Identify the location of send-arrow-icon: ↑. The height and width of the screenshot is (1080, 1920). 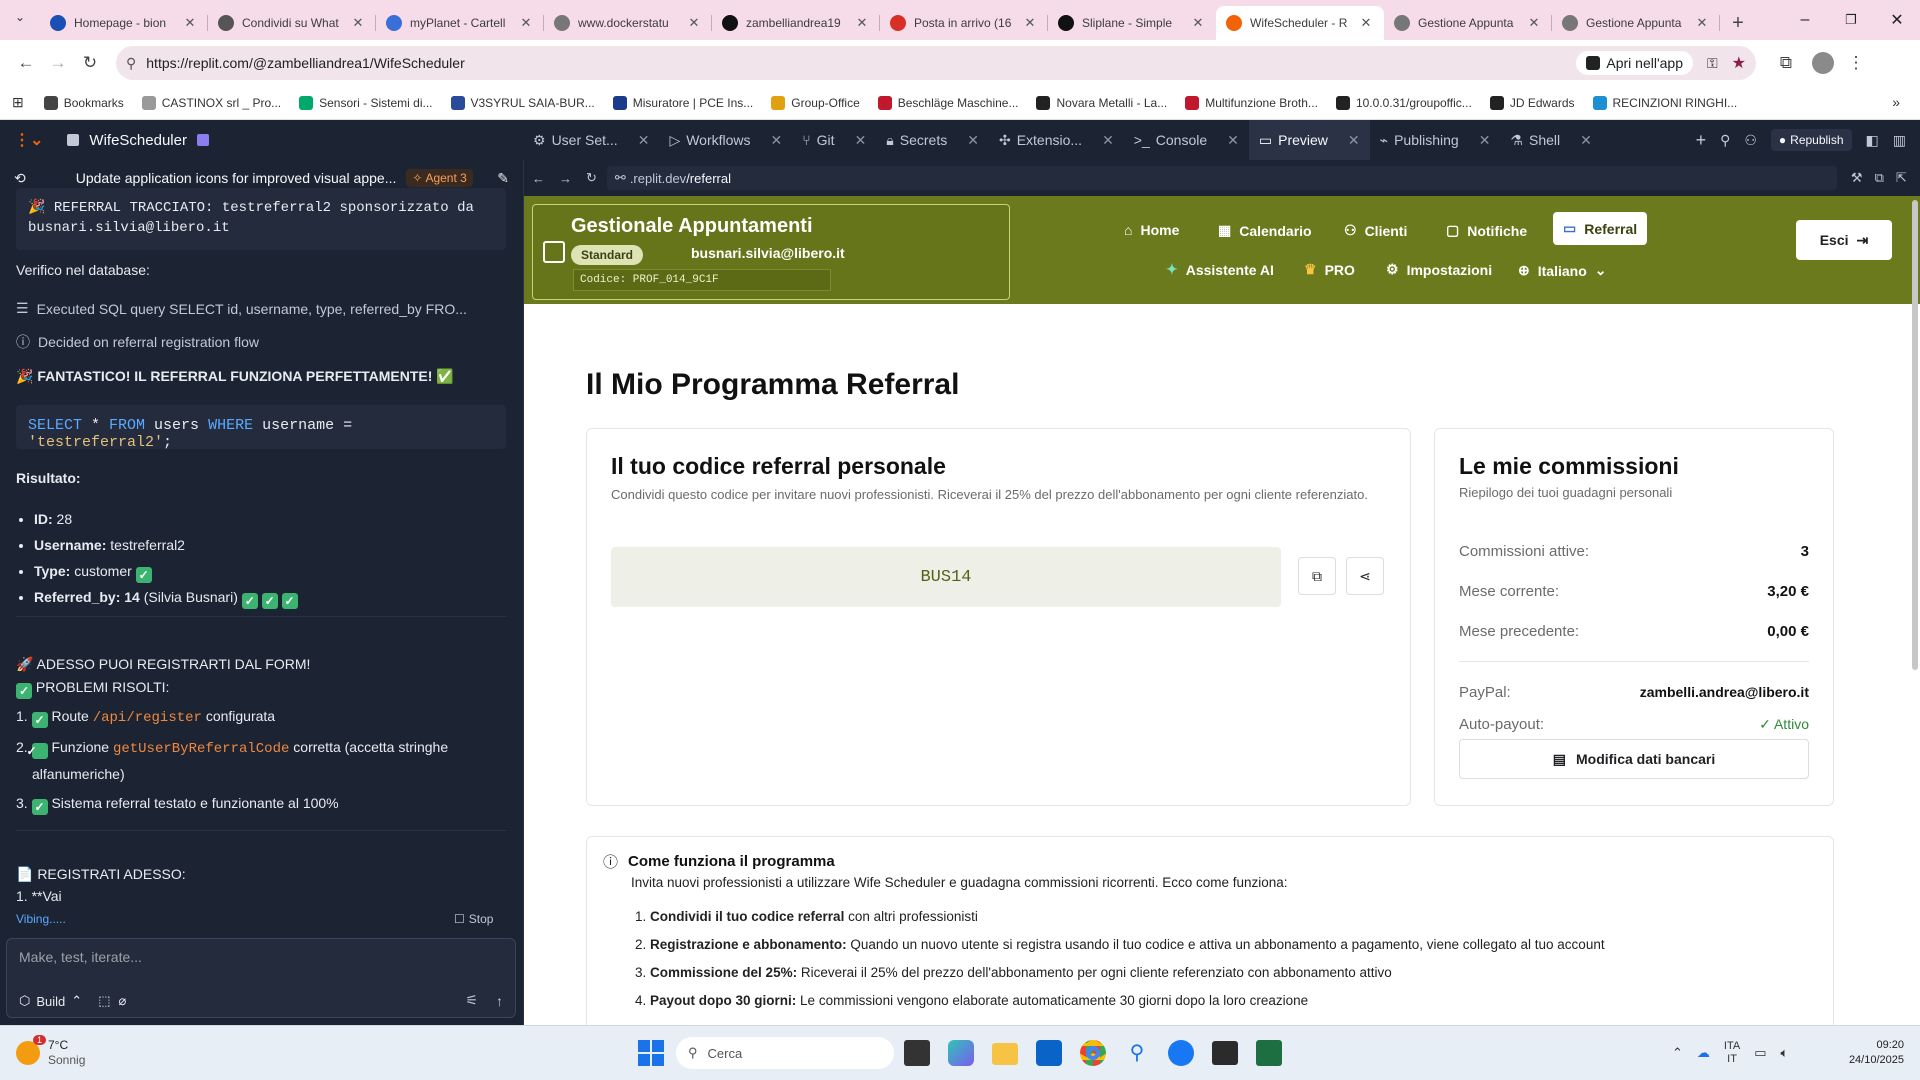
(499, 1001).